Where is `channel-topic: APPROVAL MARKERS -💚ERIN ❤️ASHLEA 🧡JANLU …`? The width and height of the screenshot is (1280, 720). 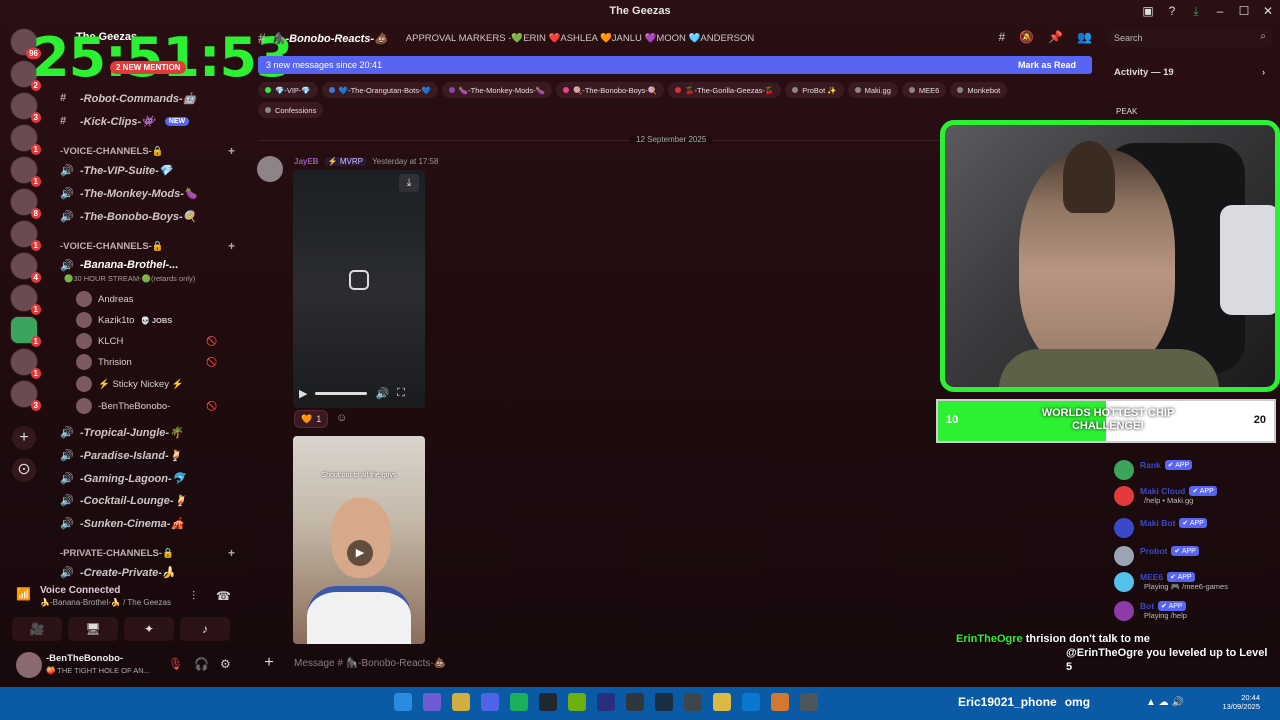
channel-topic: APPROVAL MARKERS -💚ERIN ❤️ASHLEA 🧡JANLU … is located at coordinates (580, 38).